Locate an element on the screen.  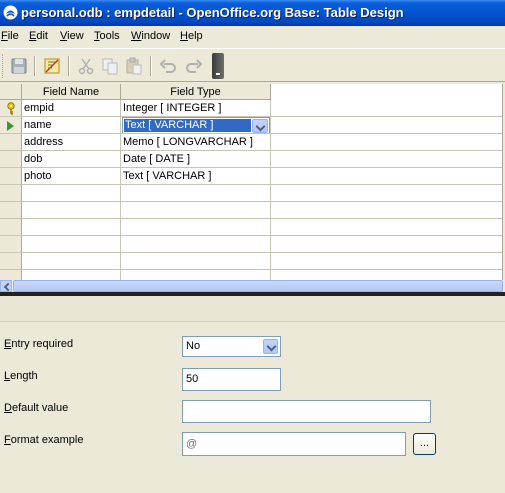
field-type-cell: Date [ DATE ] is located at coordinates (196, 159).